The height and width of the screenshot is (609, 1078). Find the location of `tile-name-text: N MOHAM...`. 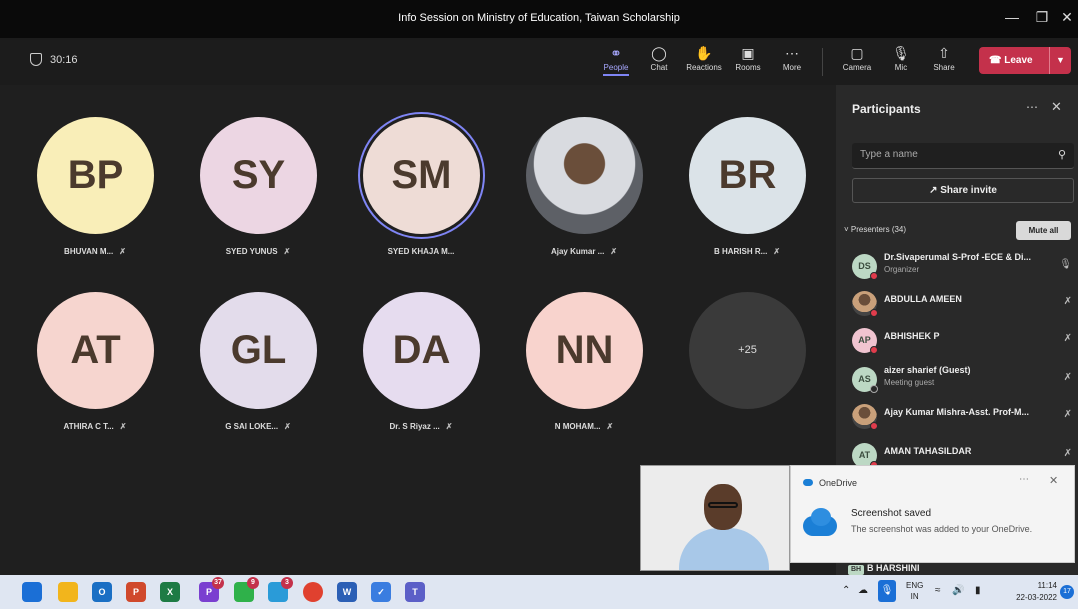

tile-name-text: N MOHAM... is located at coordinates (577, 426).